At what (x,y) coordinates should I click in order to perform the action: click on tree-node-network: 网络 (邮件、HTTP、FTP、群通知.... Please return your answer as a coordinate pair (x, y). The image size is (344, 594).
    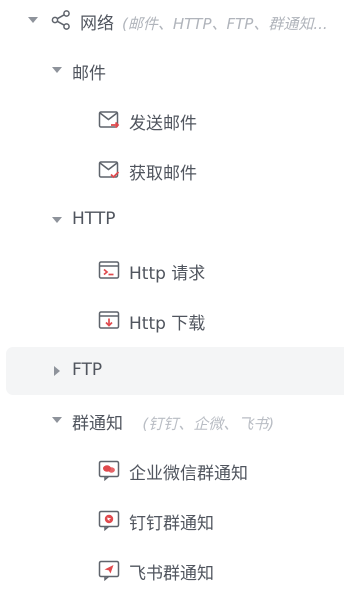
    Looking at the image, I should click on (172, 20).